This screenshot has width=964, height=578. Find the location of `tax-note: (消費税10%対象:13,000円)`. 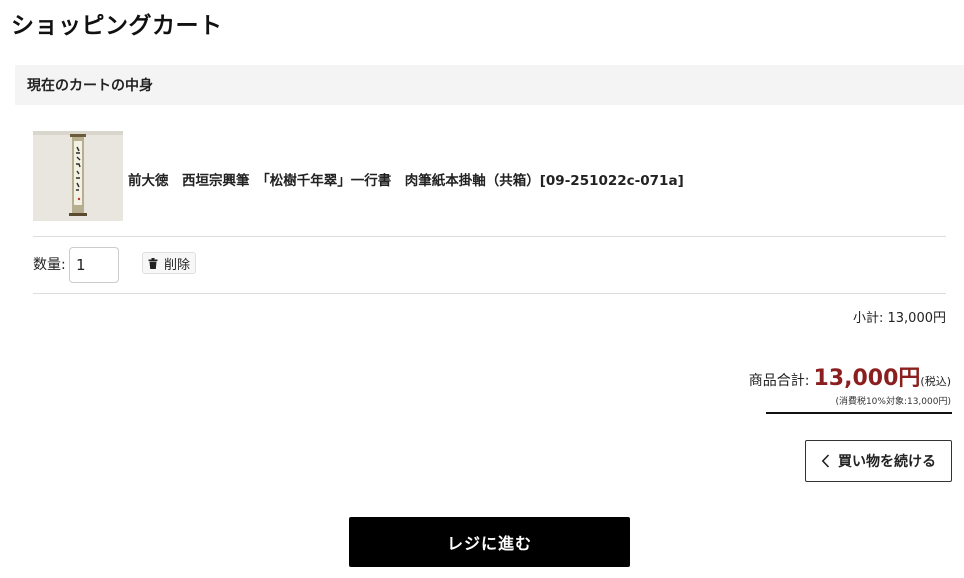

tax-note: (消費税10%対象:13,000円) is located at coordinates (893, 402).